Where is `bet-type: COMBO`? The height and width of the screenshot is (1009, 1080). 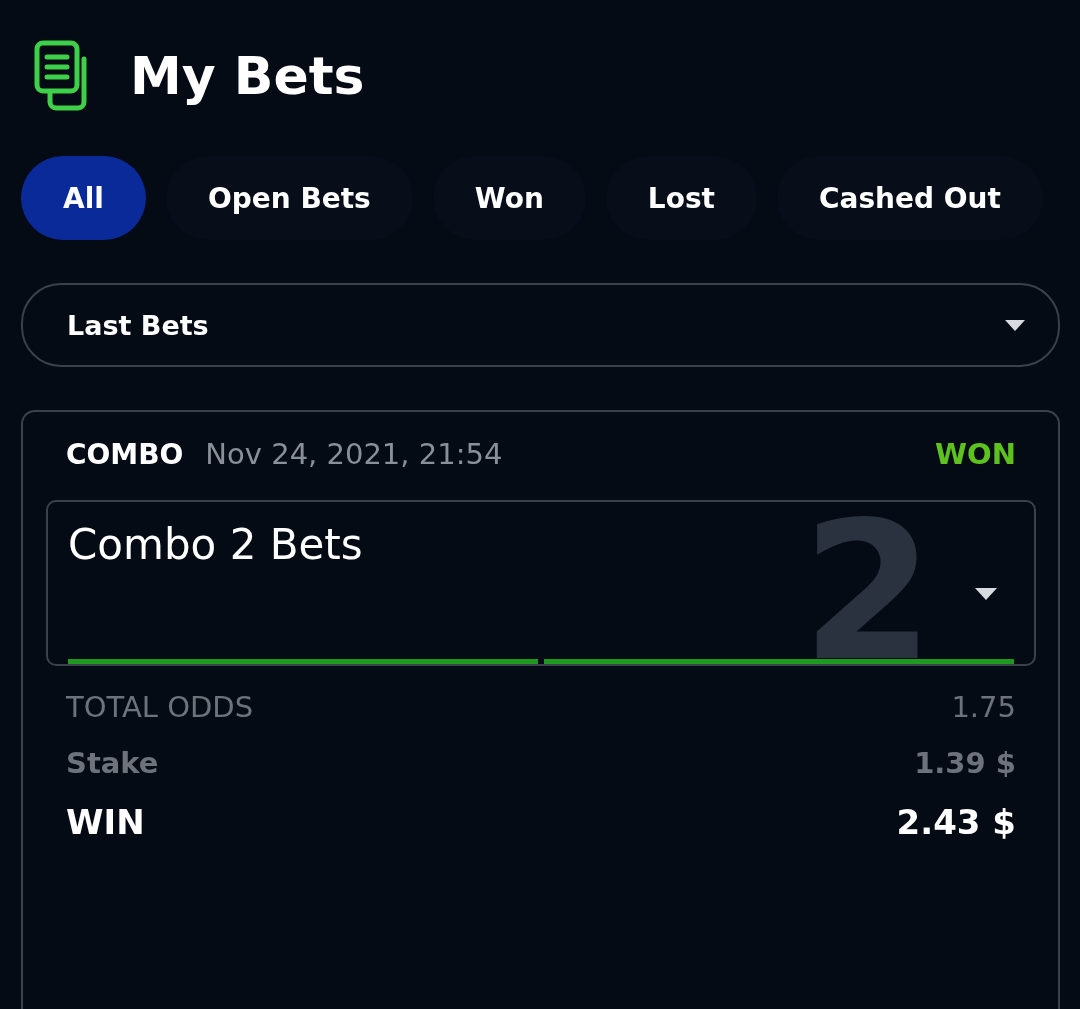
bet-type: COMBO is located at coordinates (125, 454).